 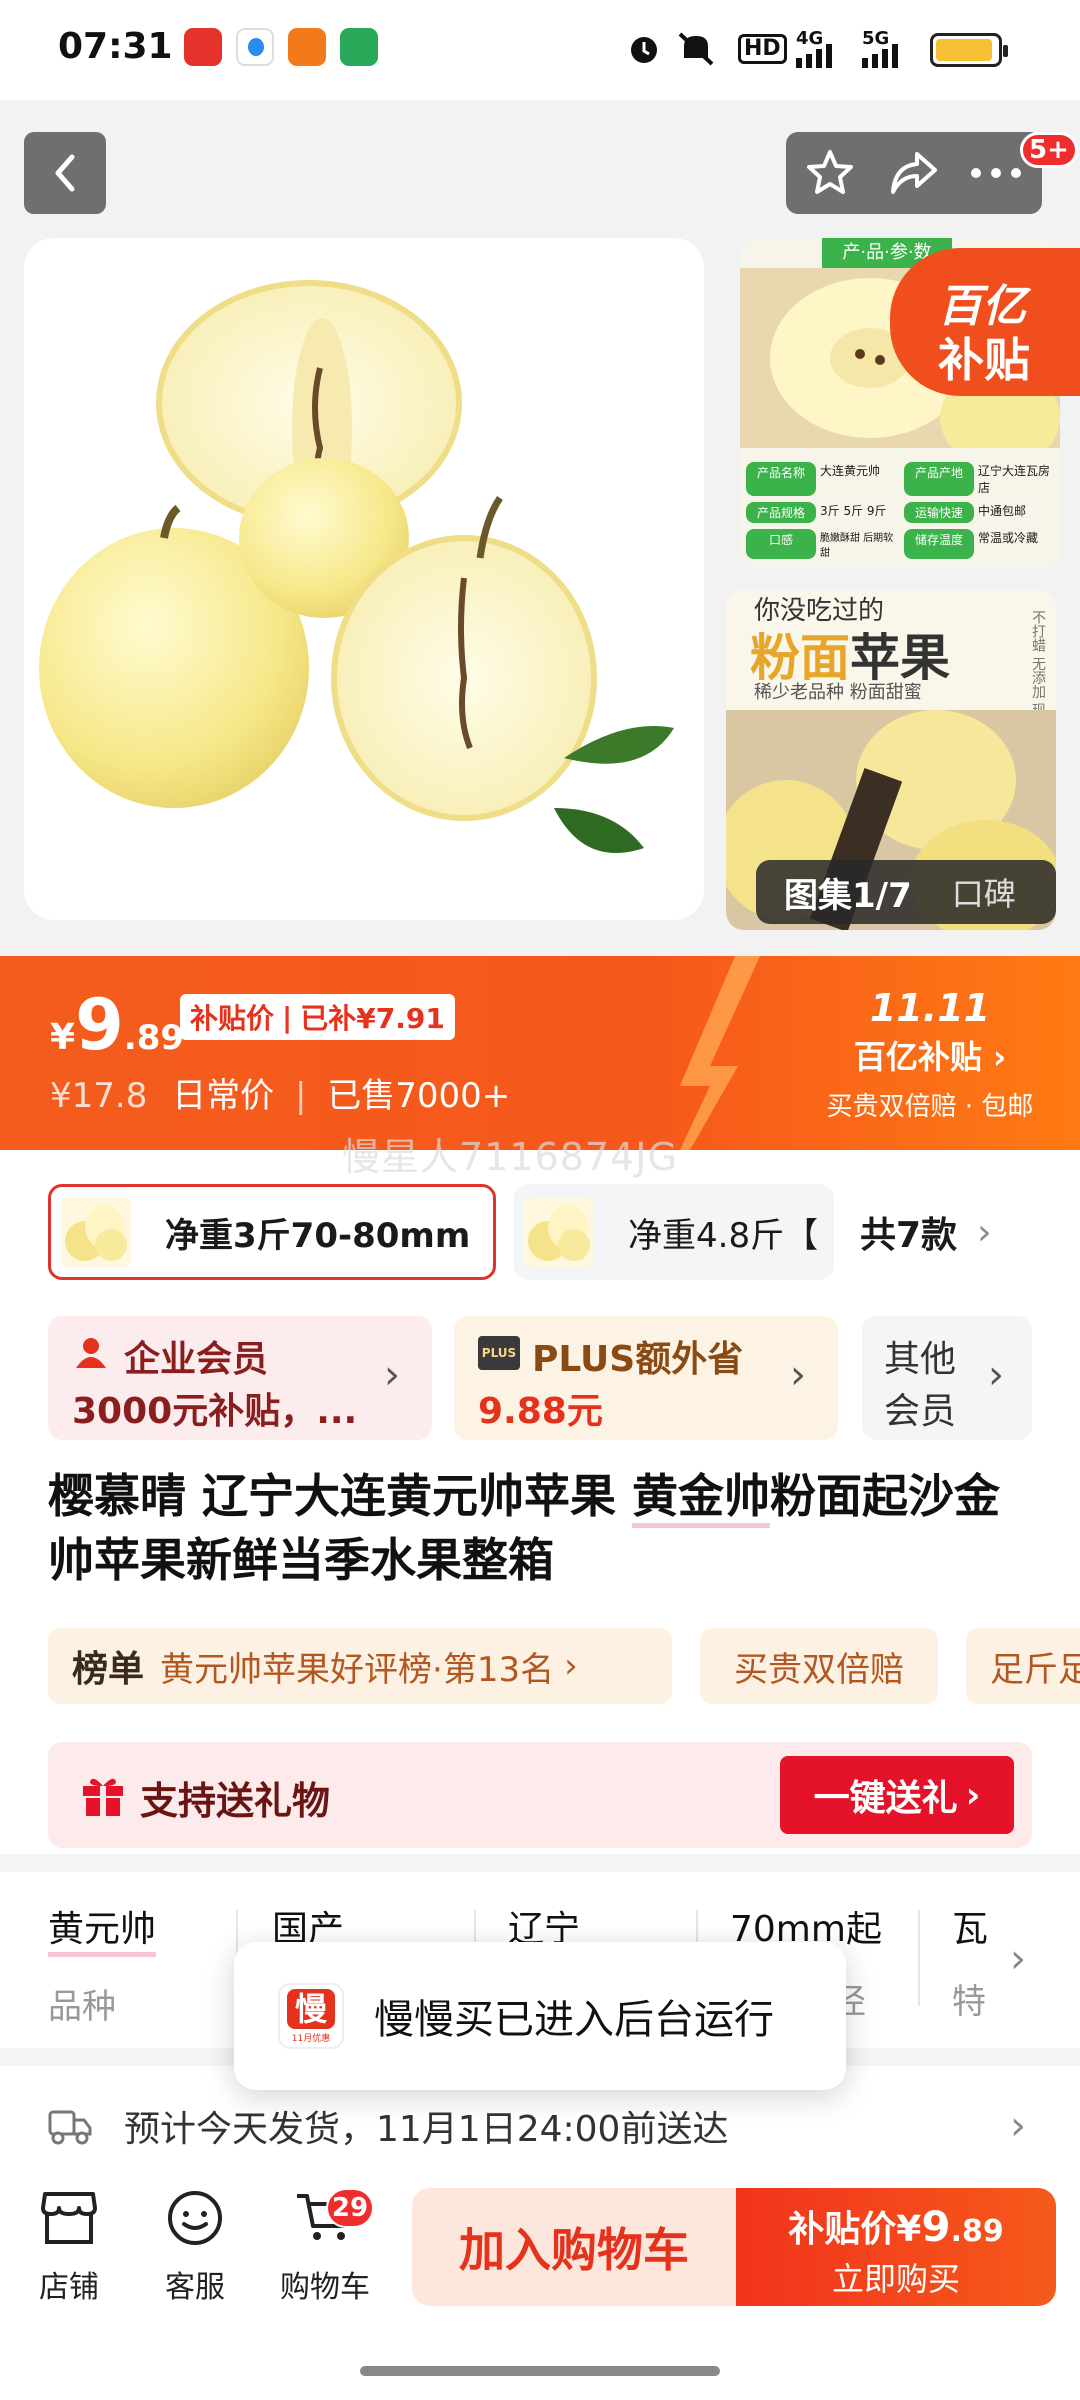 What do you see at coordinates (885, 1798) in the screenshot?
I see `send-gift-label: 一键送礼` at bounding box center [885, 1798].